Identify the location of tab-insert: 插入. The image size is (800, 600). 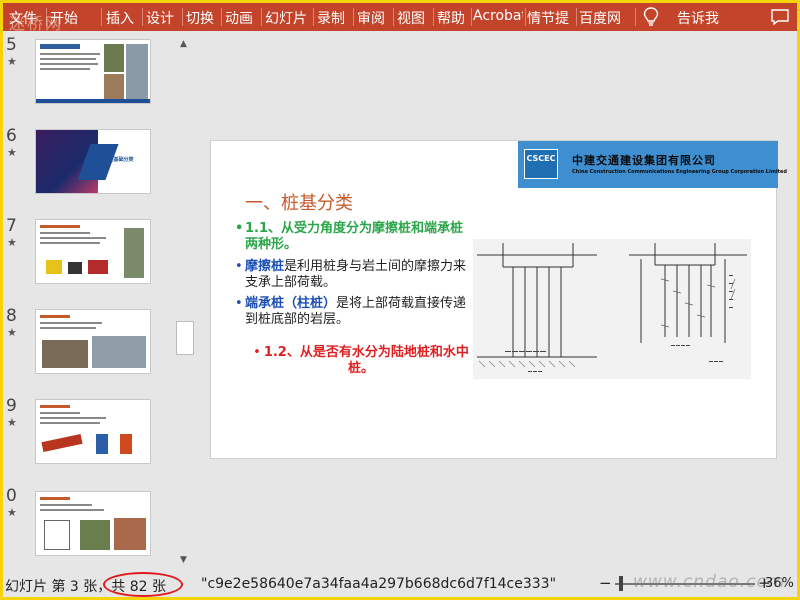
(123, 18).